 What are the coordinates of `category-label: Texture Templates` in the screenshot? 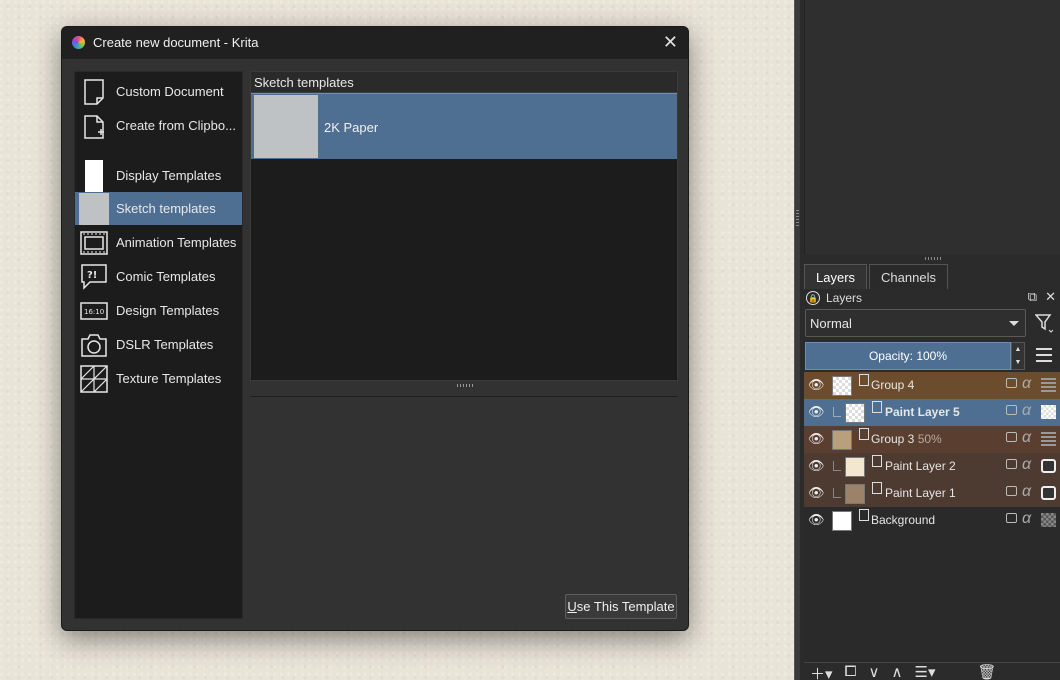 It's located at (169, 378).